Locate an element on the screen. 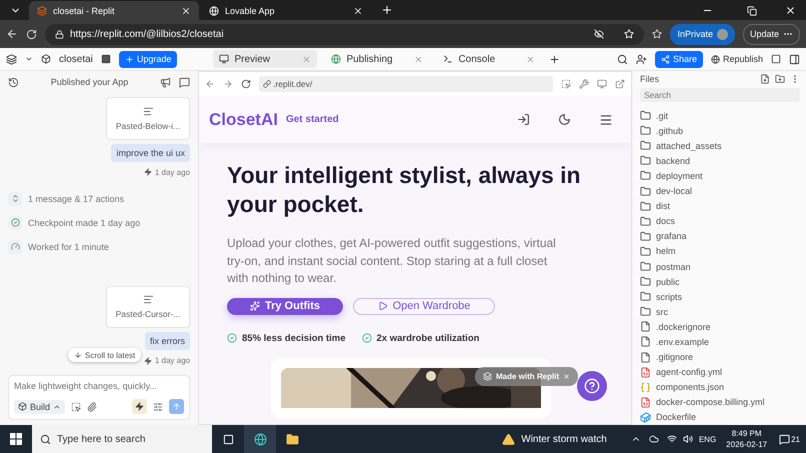 This screenshot has height=453, width=806. tab-title: closetai - Replit is located at coordinates (84, 11).